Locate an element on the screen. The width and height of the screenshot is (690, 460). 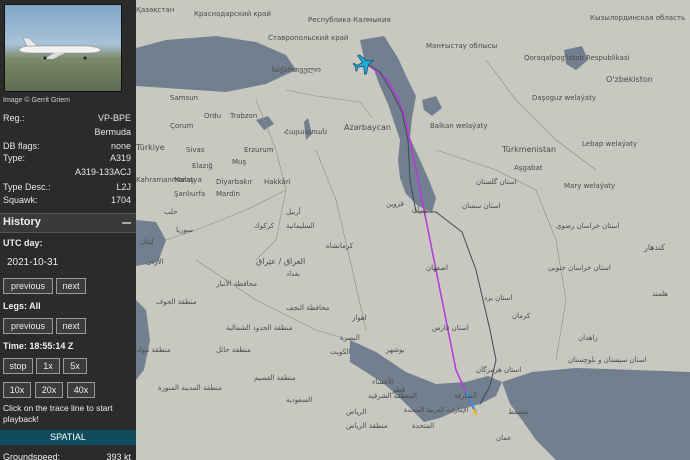
history-title: History is located at coordinates (22, 222).